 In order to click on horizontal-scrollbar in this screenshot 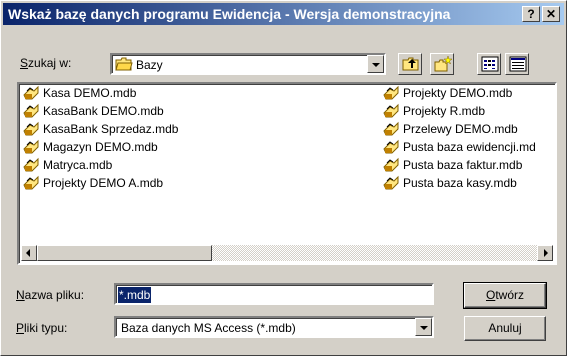, I will do `click(287, 253)`.